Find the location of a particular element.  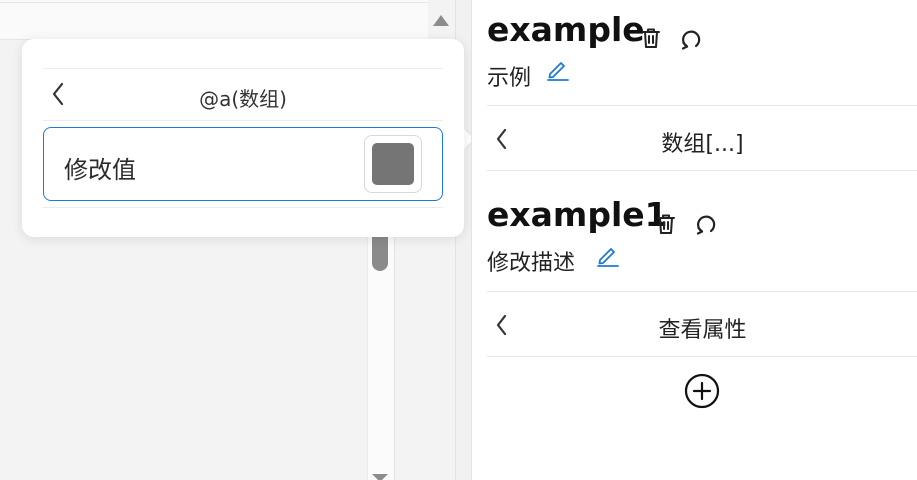

plus-circle-icon is located at coordinates (702, 391).